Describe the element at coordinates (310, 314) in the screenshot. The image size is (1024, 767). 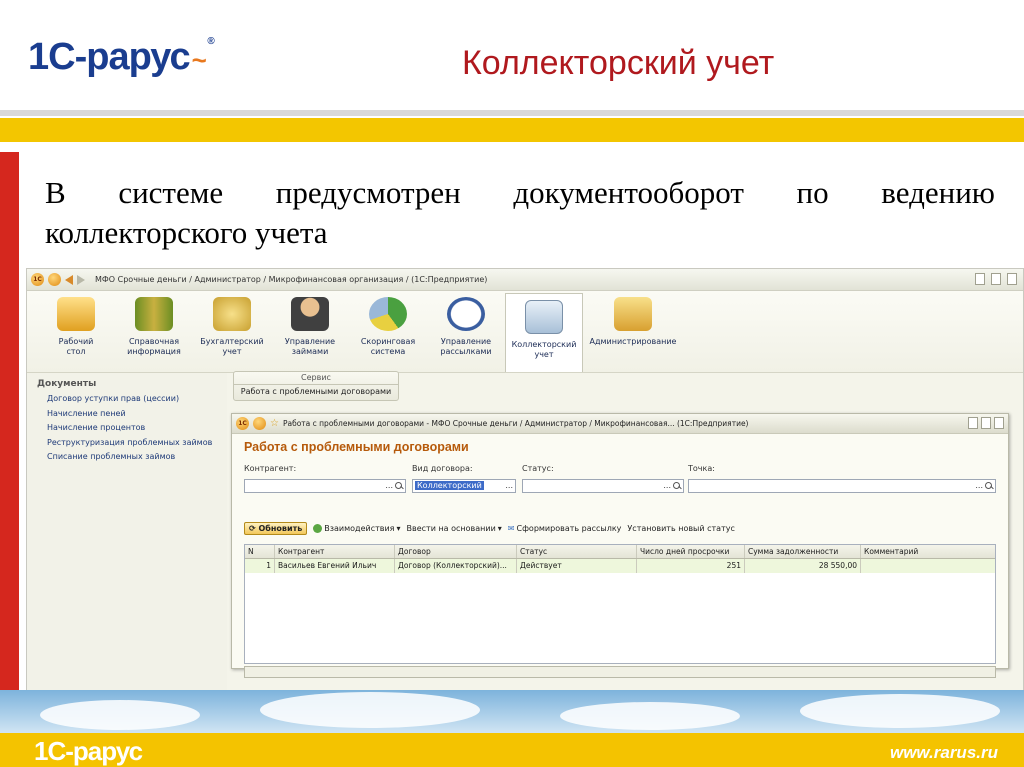
I see `person-icon` at that location.